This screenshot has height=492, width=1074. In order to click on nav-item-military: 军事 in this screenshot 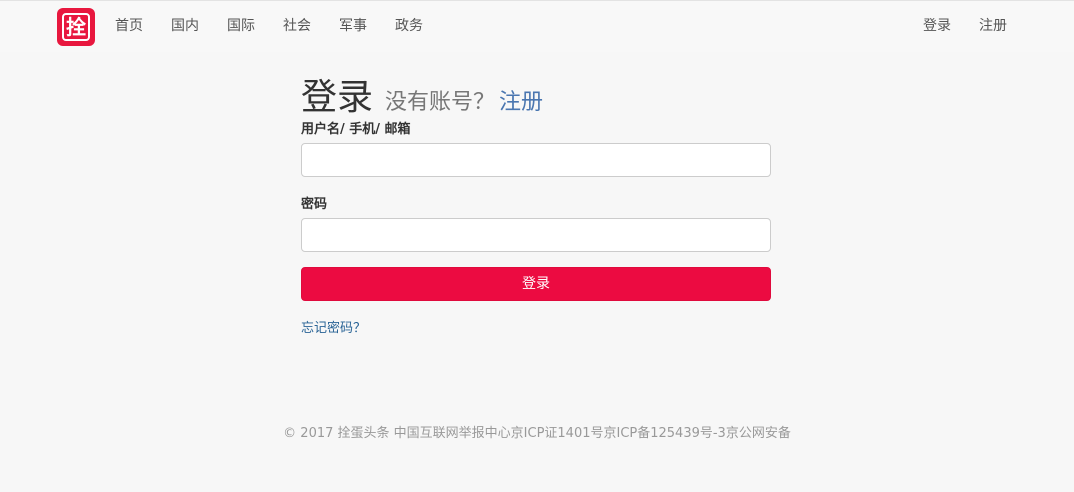, I will do `click(353, 27)`.